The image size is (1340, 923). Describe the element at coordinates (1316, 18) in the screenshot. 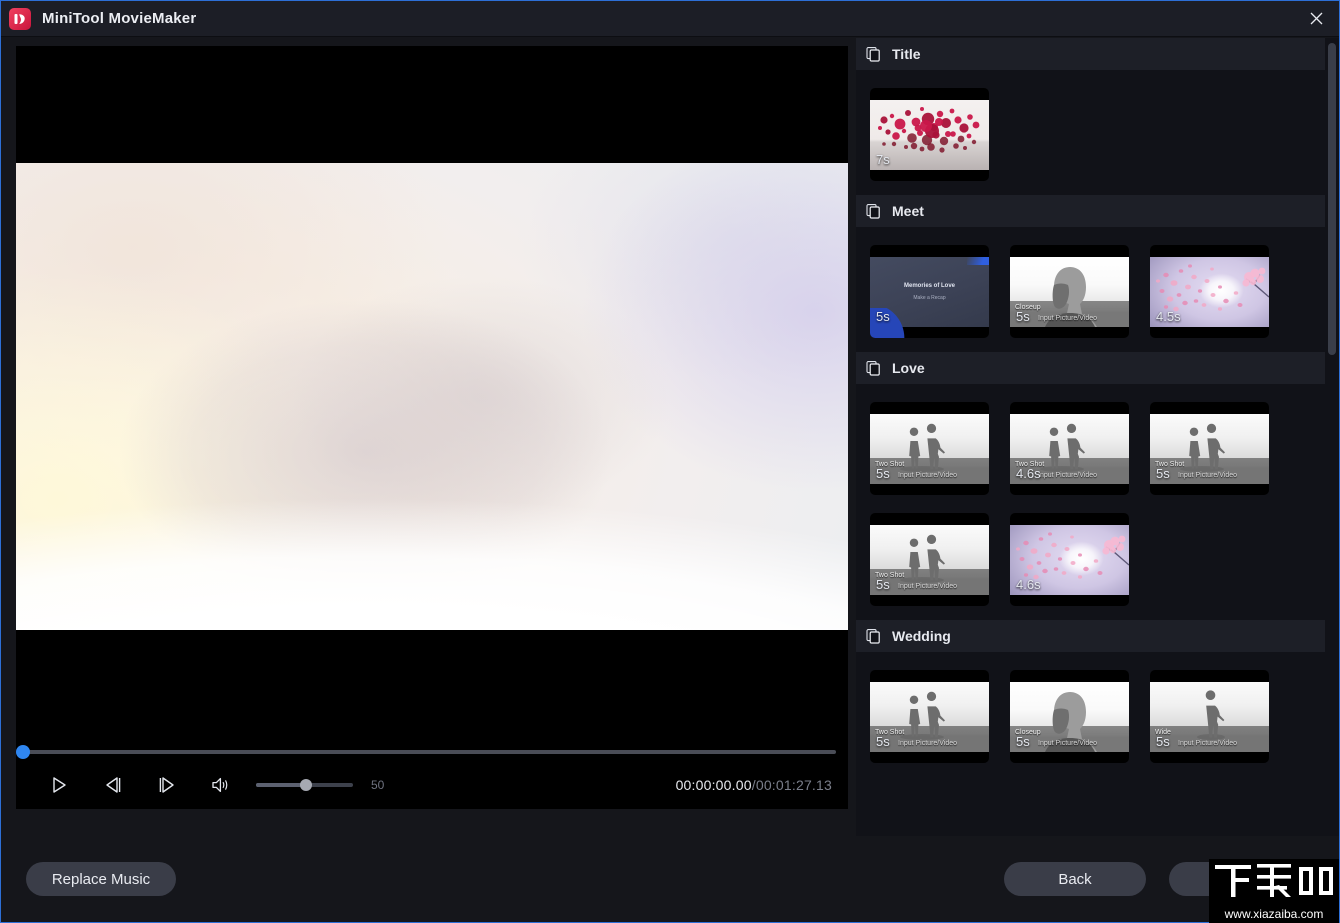

I see `close-icon` at that location.